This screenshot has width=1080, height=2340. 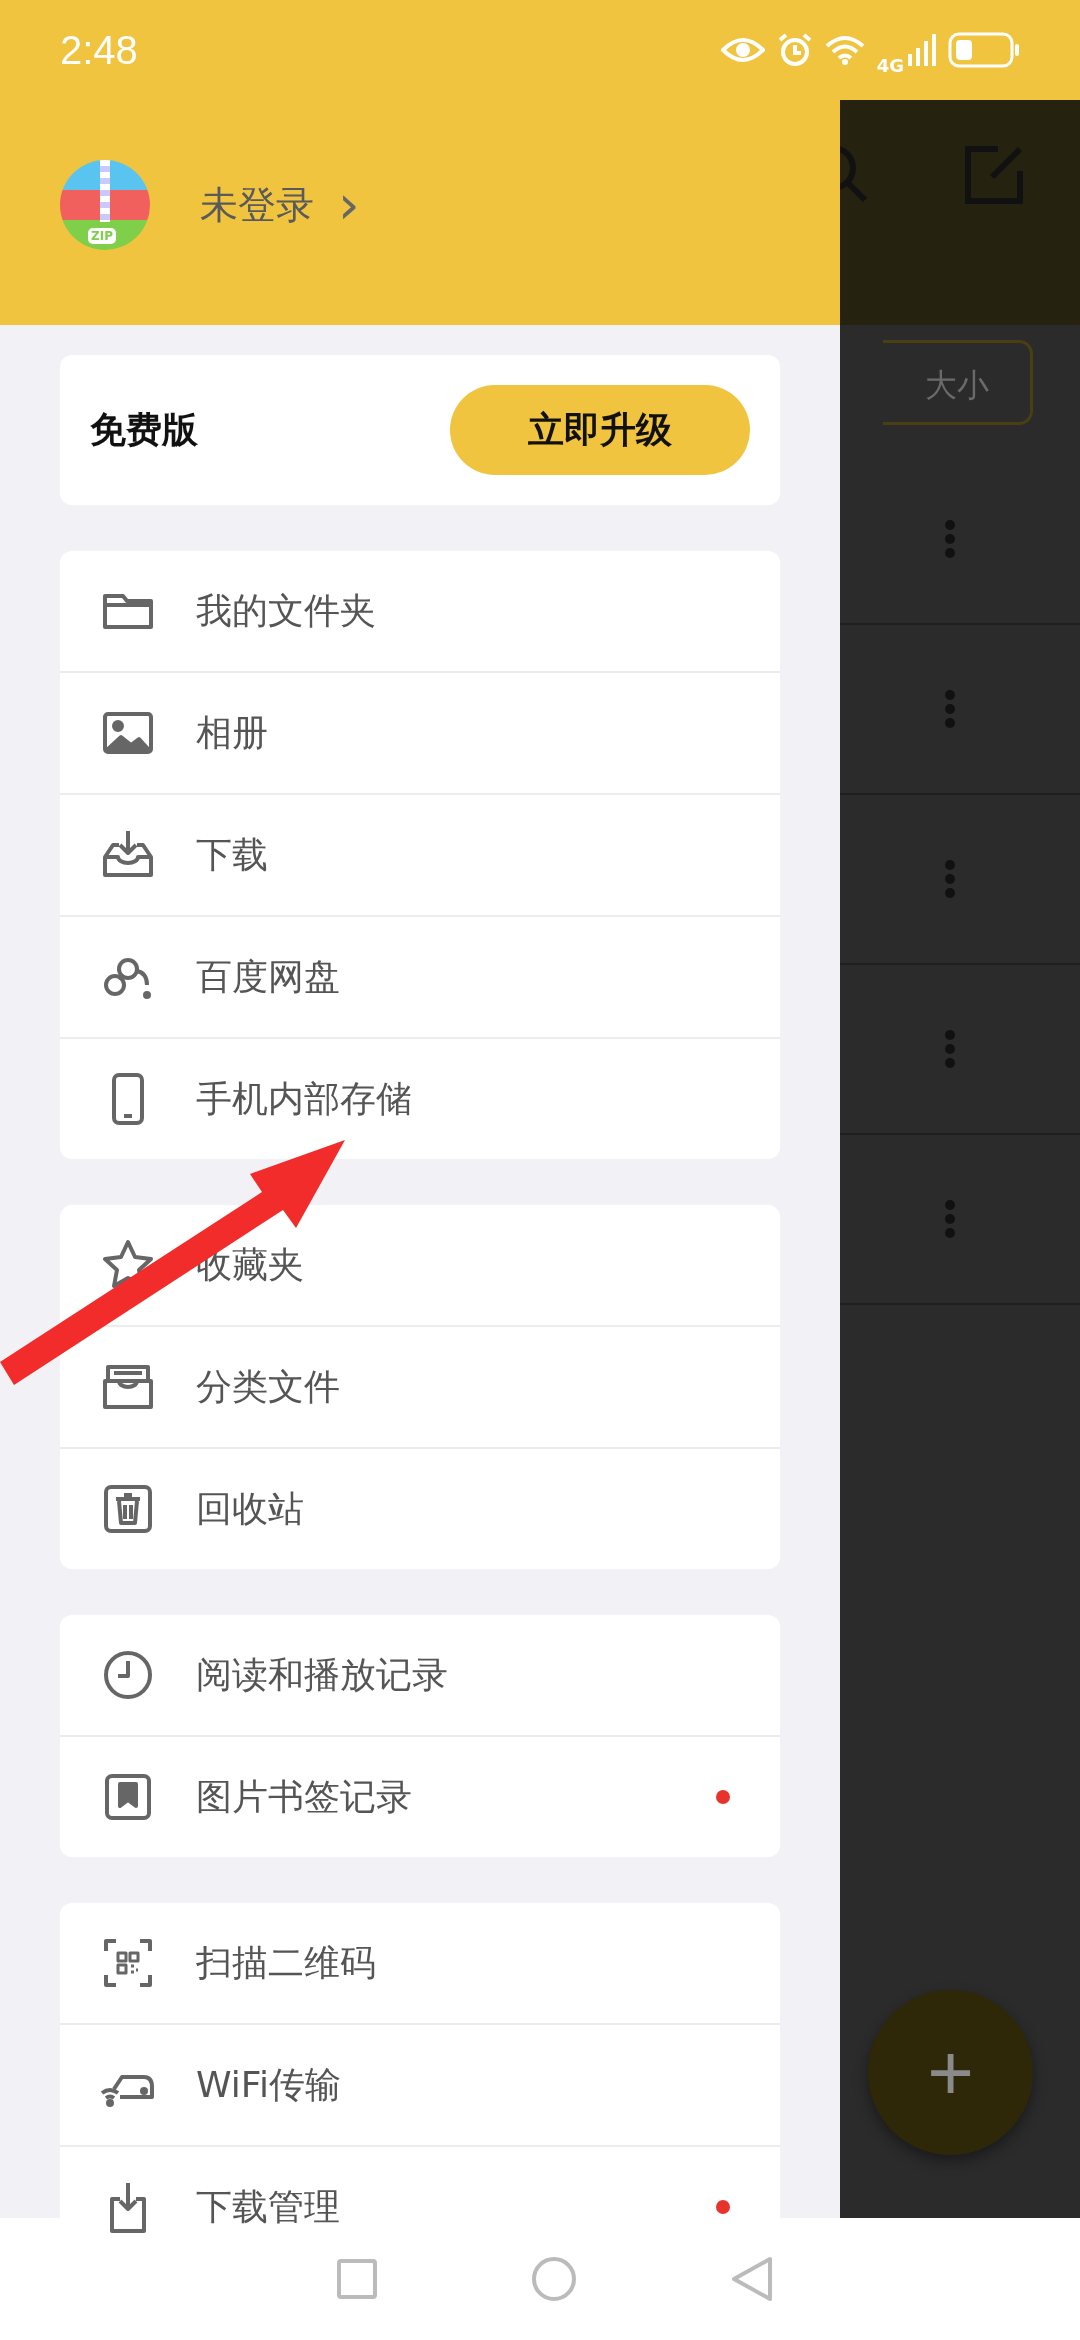 I want to click on menu-label: WiFi传输, so click(x=269, y=2084).